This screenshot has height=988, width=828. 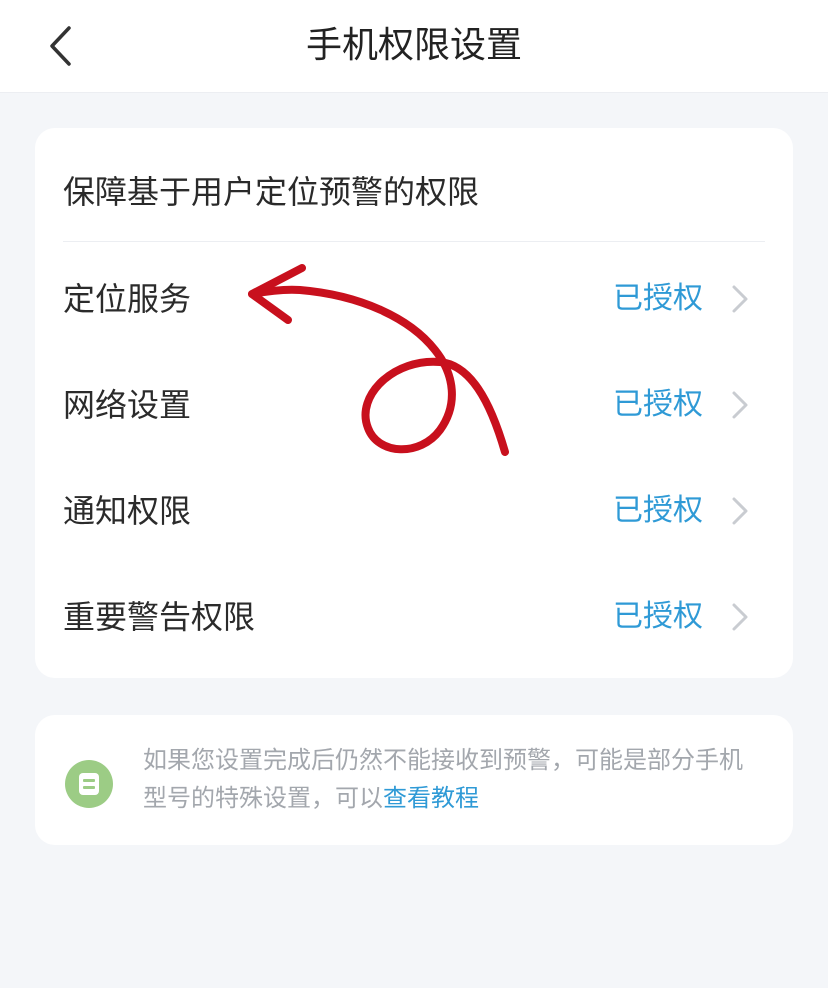 I want to click on info-icon, so click(x=89, y=784).